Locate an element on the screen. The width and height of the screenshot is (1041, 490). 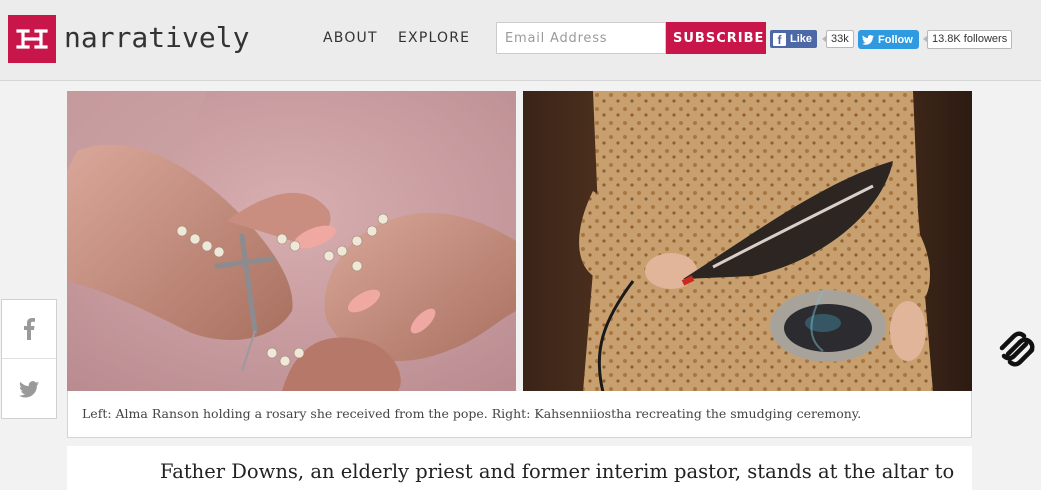
facebook-icon: f is located at coordinates (779, 39).